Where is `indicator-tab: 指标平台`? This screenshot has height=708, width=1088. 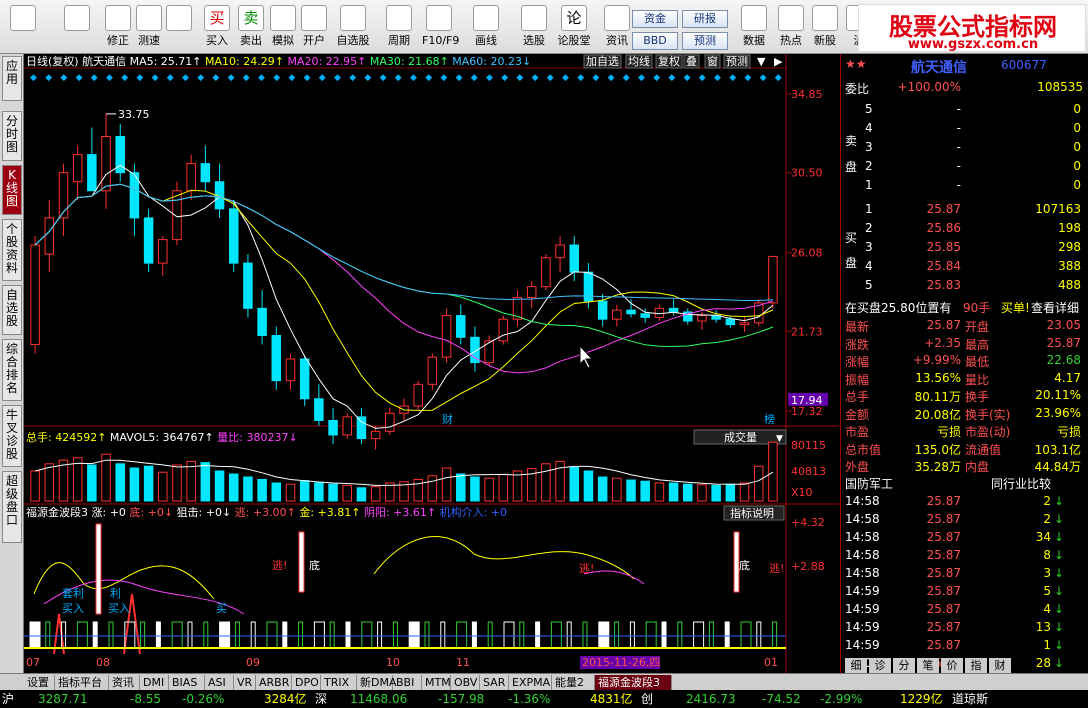 indicator-tab: 指标平台 is located at coordinates (82, 682).